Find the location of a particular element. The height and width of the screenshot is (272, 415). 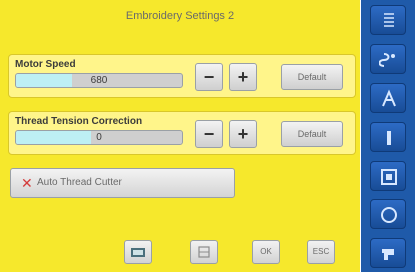

font-icon is located at coordinates (389, 98).